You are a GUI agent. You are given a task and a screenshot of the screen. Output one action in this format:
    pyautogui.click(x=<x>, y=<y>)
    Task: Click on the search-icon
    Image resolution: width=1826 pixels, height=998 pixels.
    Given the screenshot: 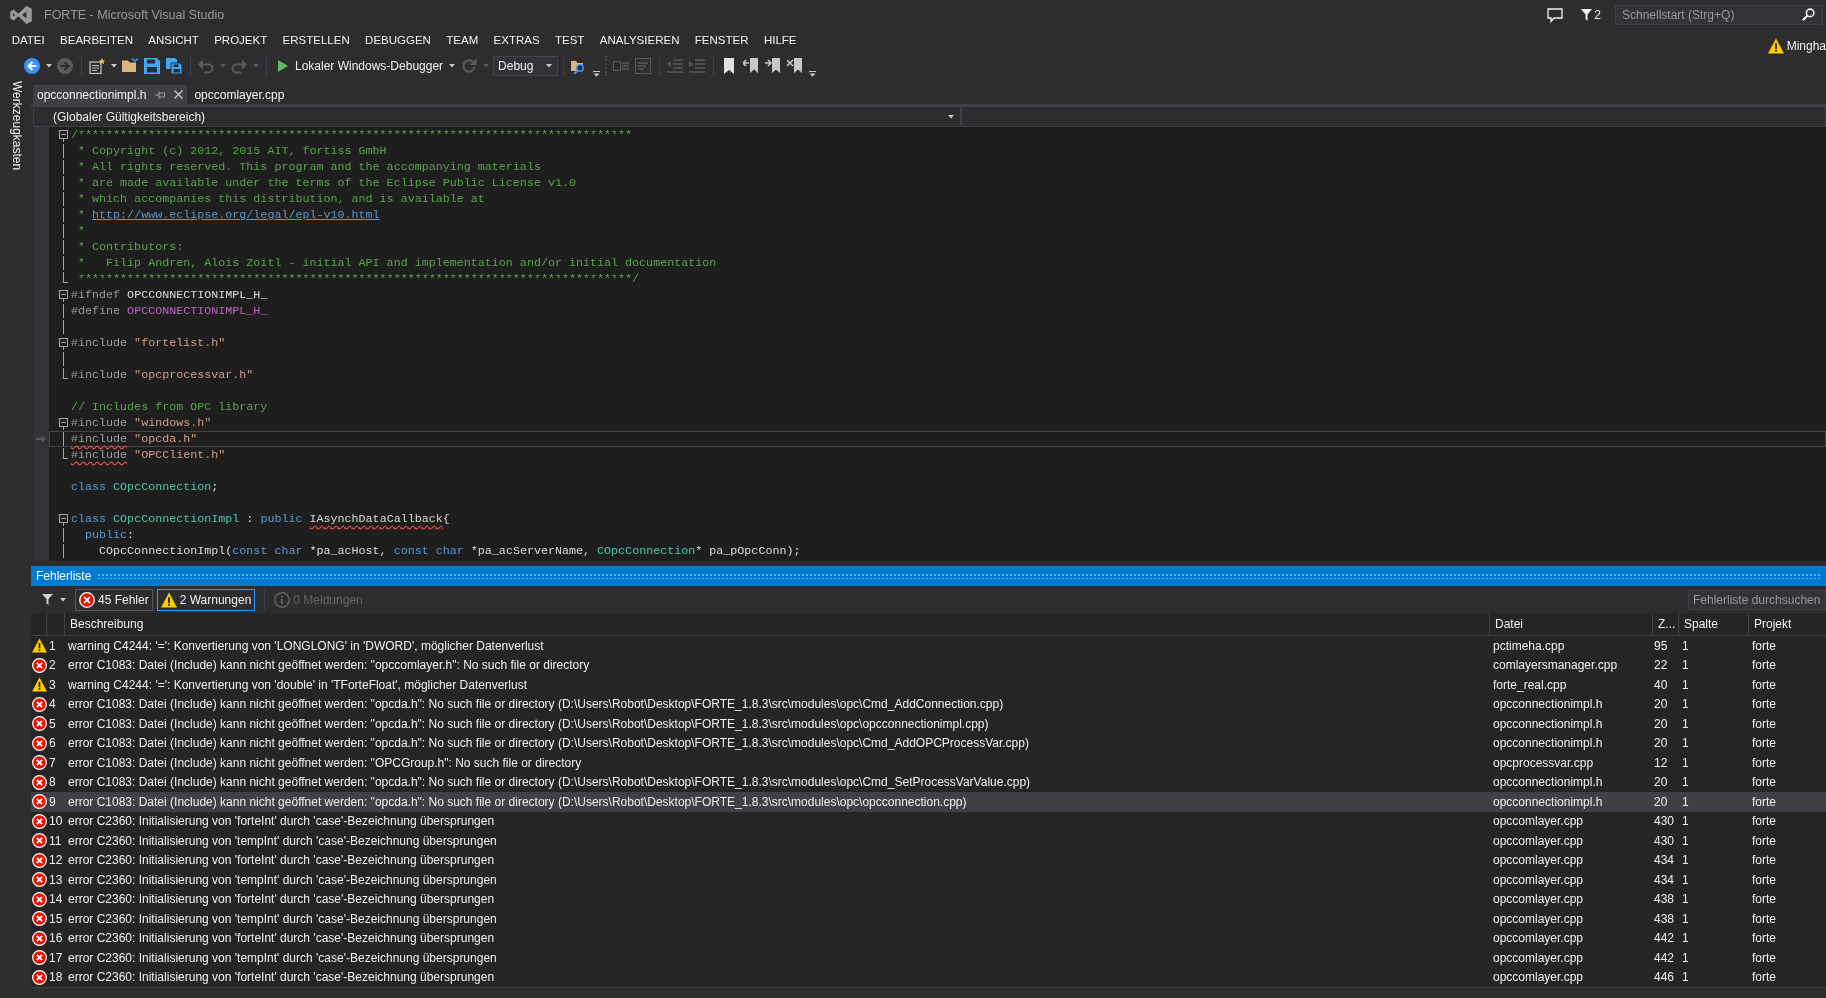 What is the action you would take?
    pyautogui.click(x=1808, y=14)
    